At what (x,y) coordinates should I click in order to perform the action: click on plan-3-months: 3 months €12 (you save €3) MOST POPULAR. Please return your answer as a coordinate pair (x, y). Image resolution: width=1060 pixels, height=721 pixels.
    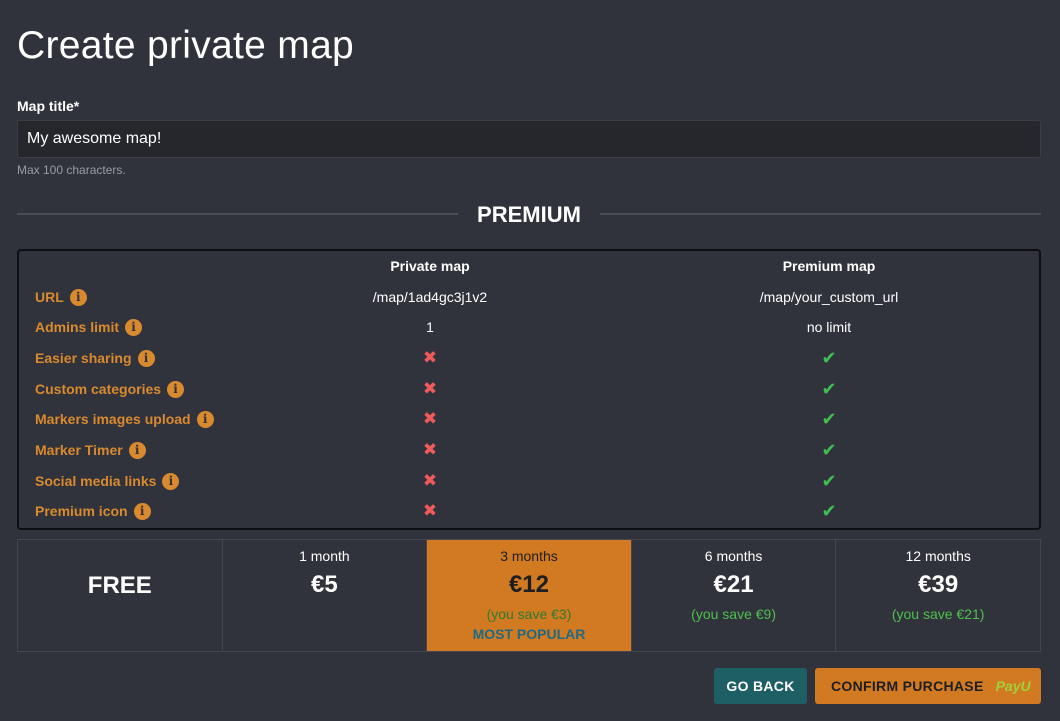
    Looking at the image, I should click on (529, 595).